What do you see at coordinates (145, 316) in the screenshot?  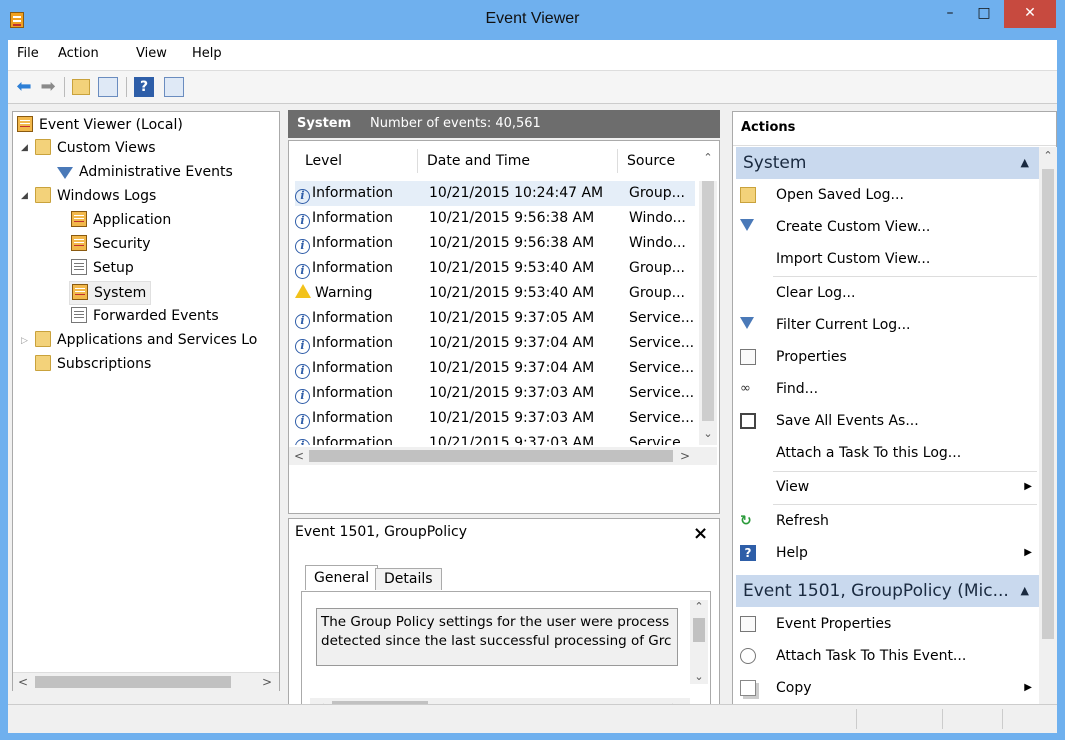 I see `tree-item-forwarded-events: Forwarded Events` at bounding box center [145, 316].